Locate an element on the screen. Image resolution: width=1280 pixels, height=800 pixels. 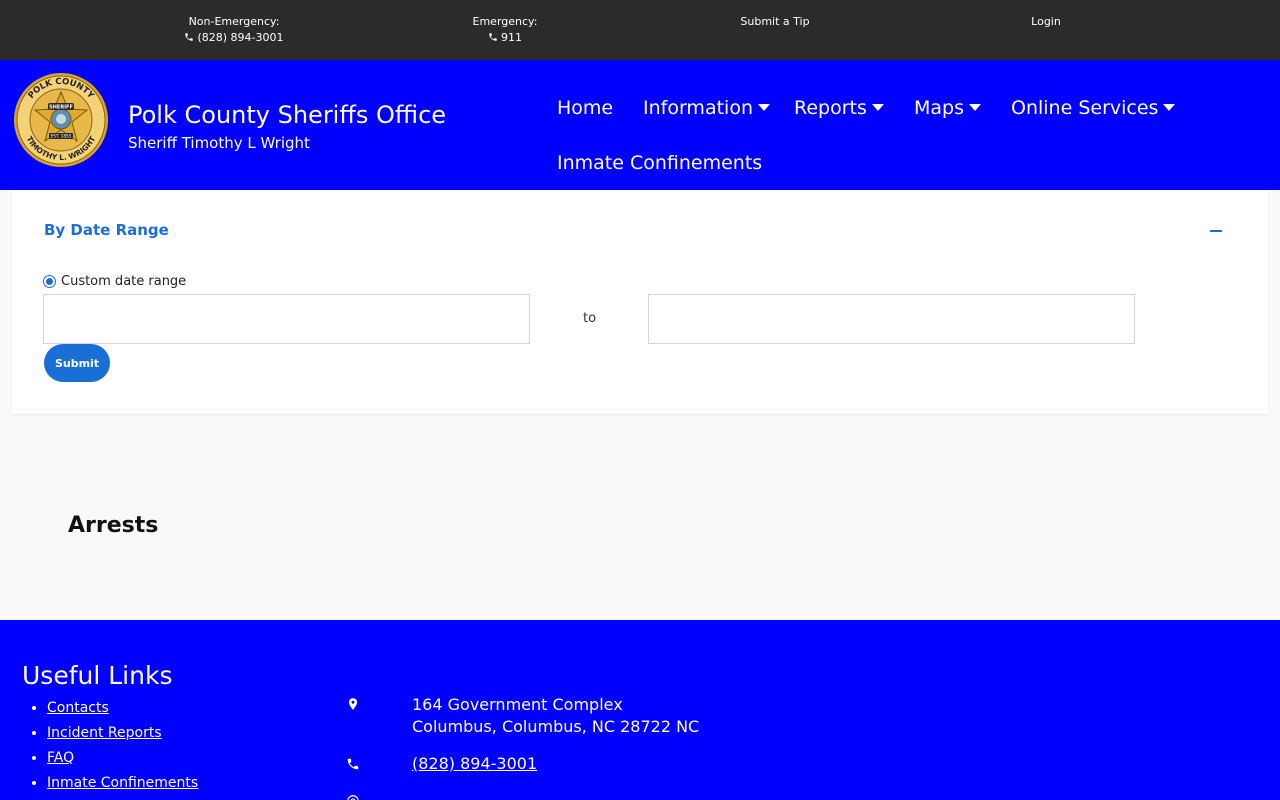
footer-link-incident-reports: Incident Reports is located at coordinates (104, 733).